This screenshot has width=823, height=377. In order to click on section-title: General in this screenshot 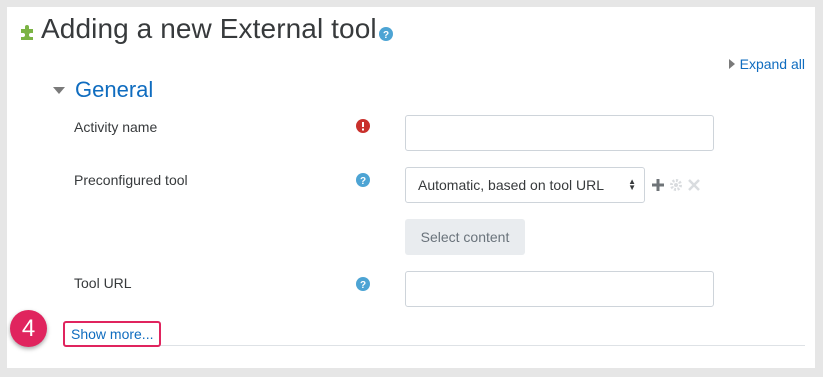, I will do `click(114, 89)`.